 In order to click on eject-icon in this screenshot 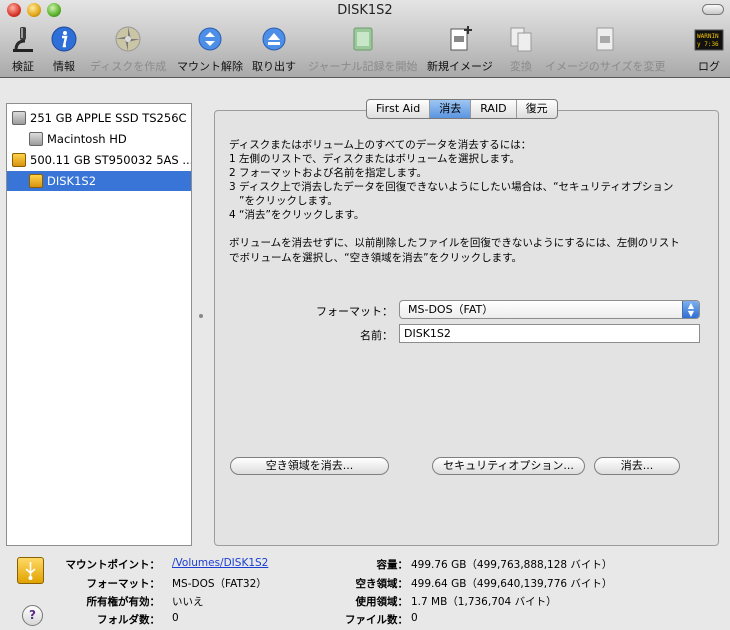, I will do `click(274, 39)`.